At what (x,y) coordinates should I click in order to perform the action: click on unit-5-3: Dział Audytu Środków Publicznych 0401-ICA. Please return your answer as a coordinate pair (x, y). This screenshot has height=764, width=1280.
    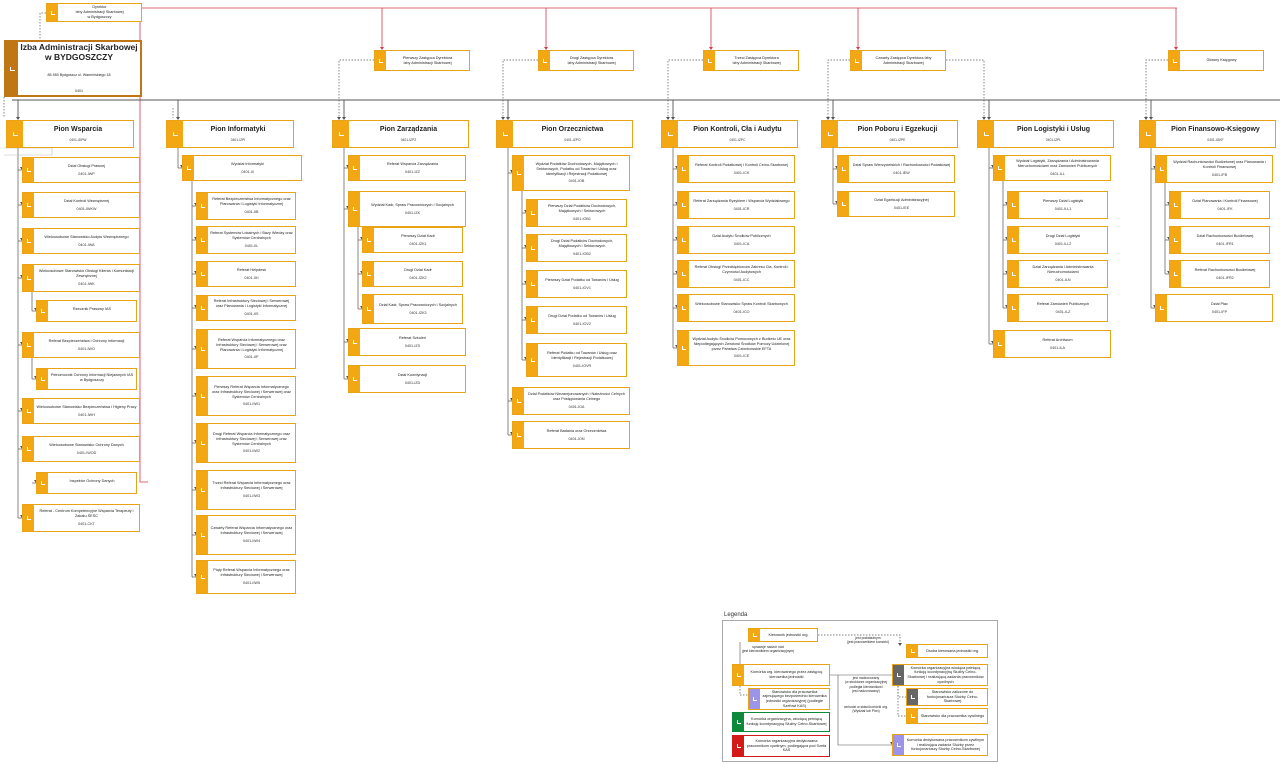
    Looking at the image, I should click on (736, 240).